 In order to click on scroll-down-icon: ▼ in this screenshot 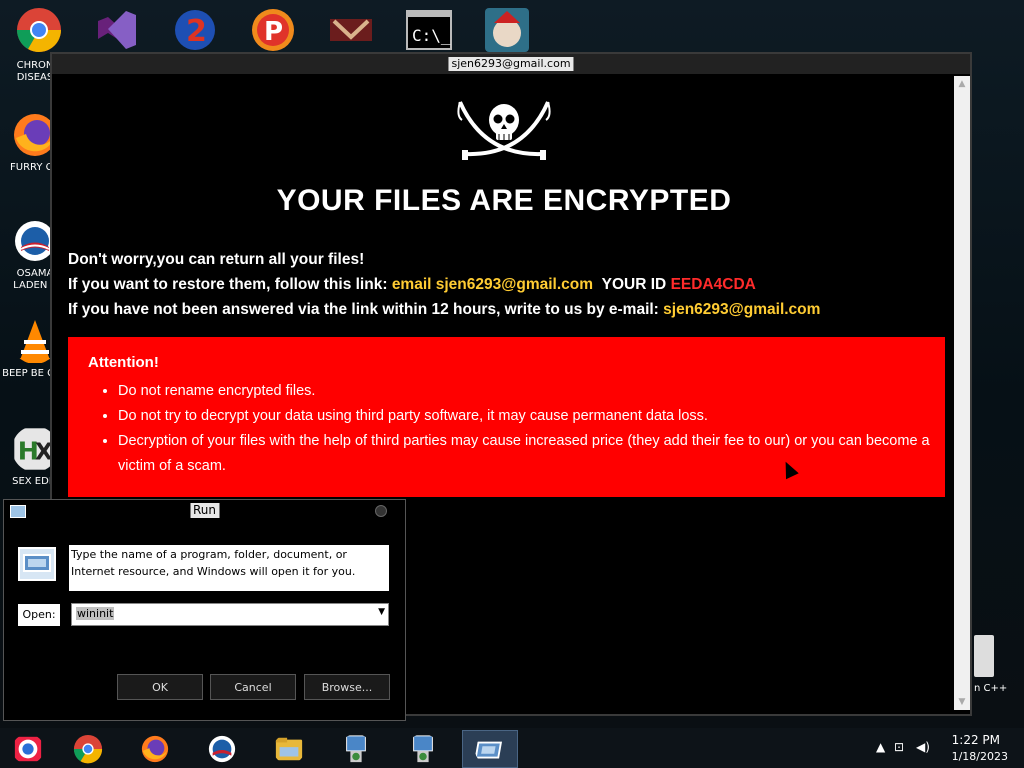, I will do `click(962, 702)`.